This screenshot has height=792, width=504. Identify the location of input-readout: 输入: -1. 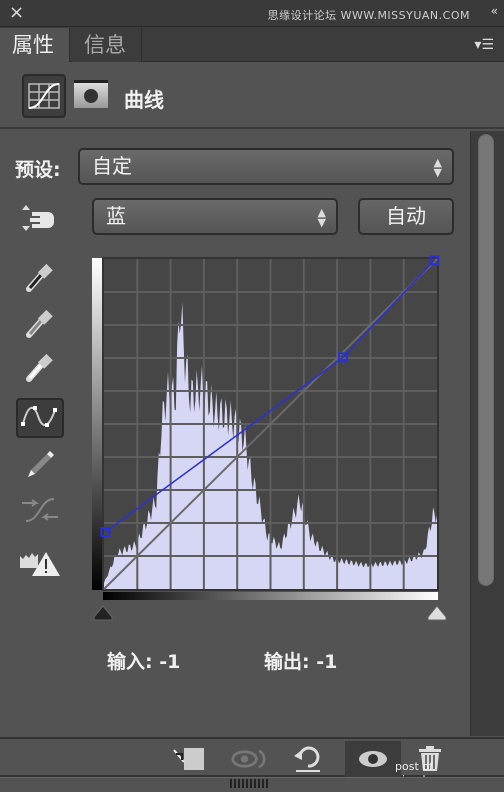
(144, 662).